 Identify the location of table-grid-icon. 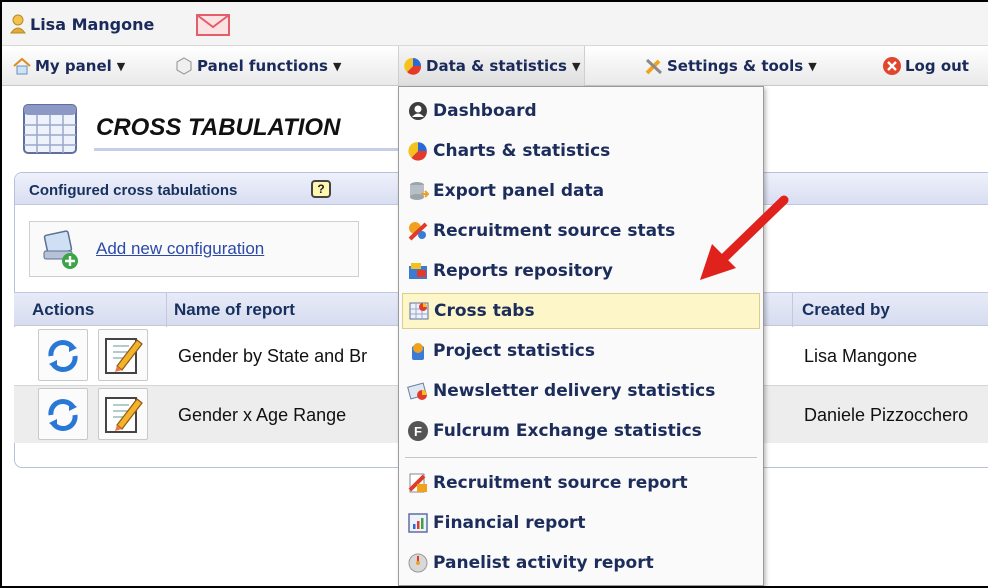
(50, 129).